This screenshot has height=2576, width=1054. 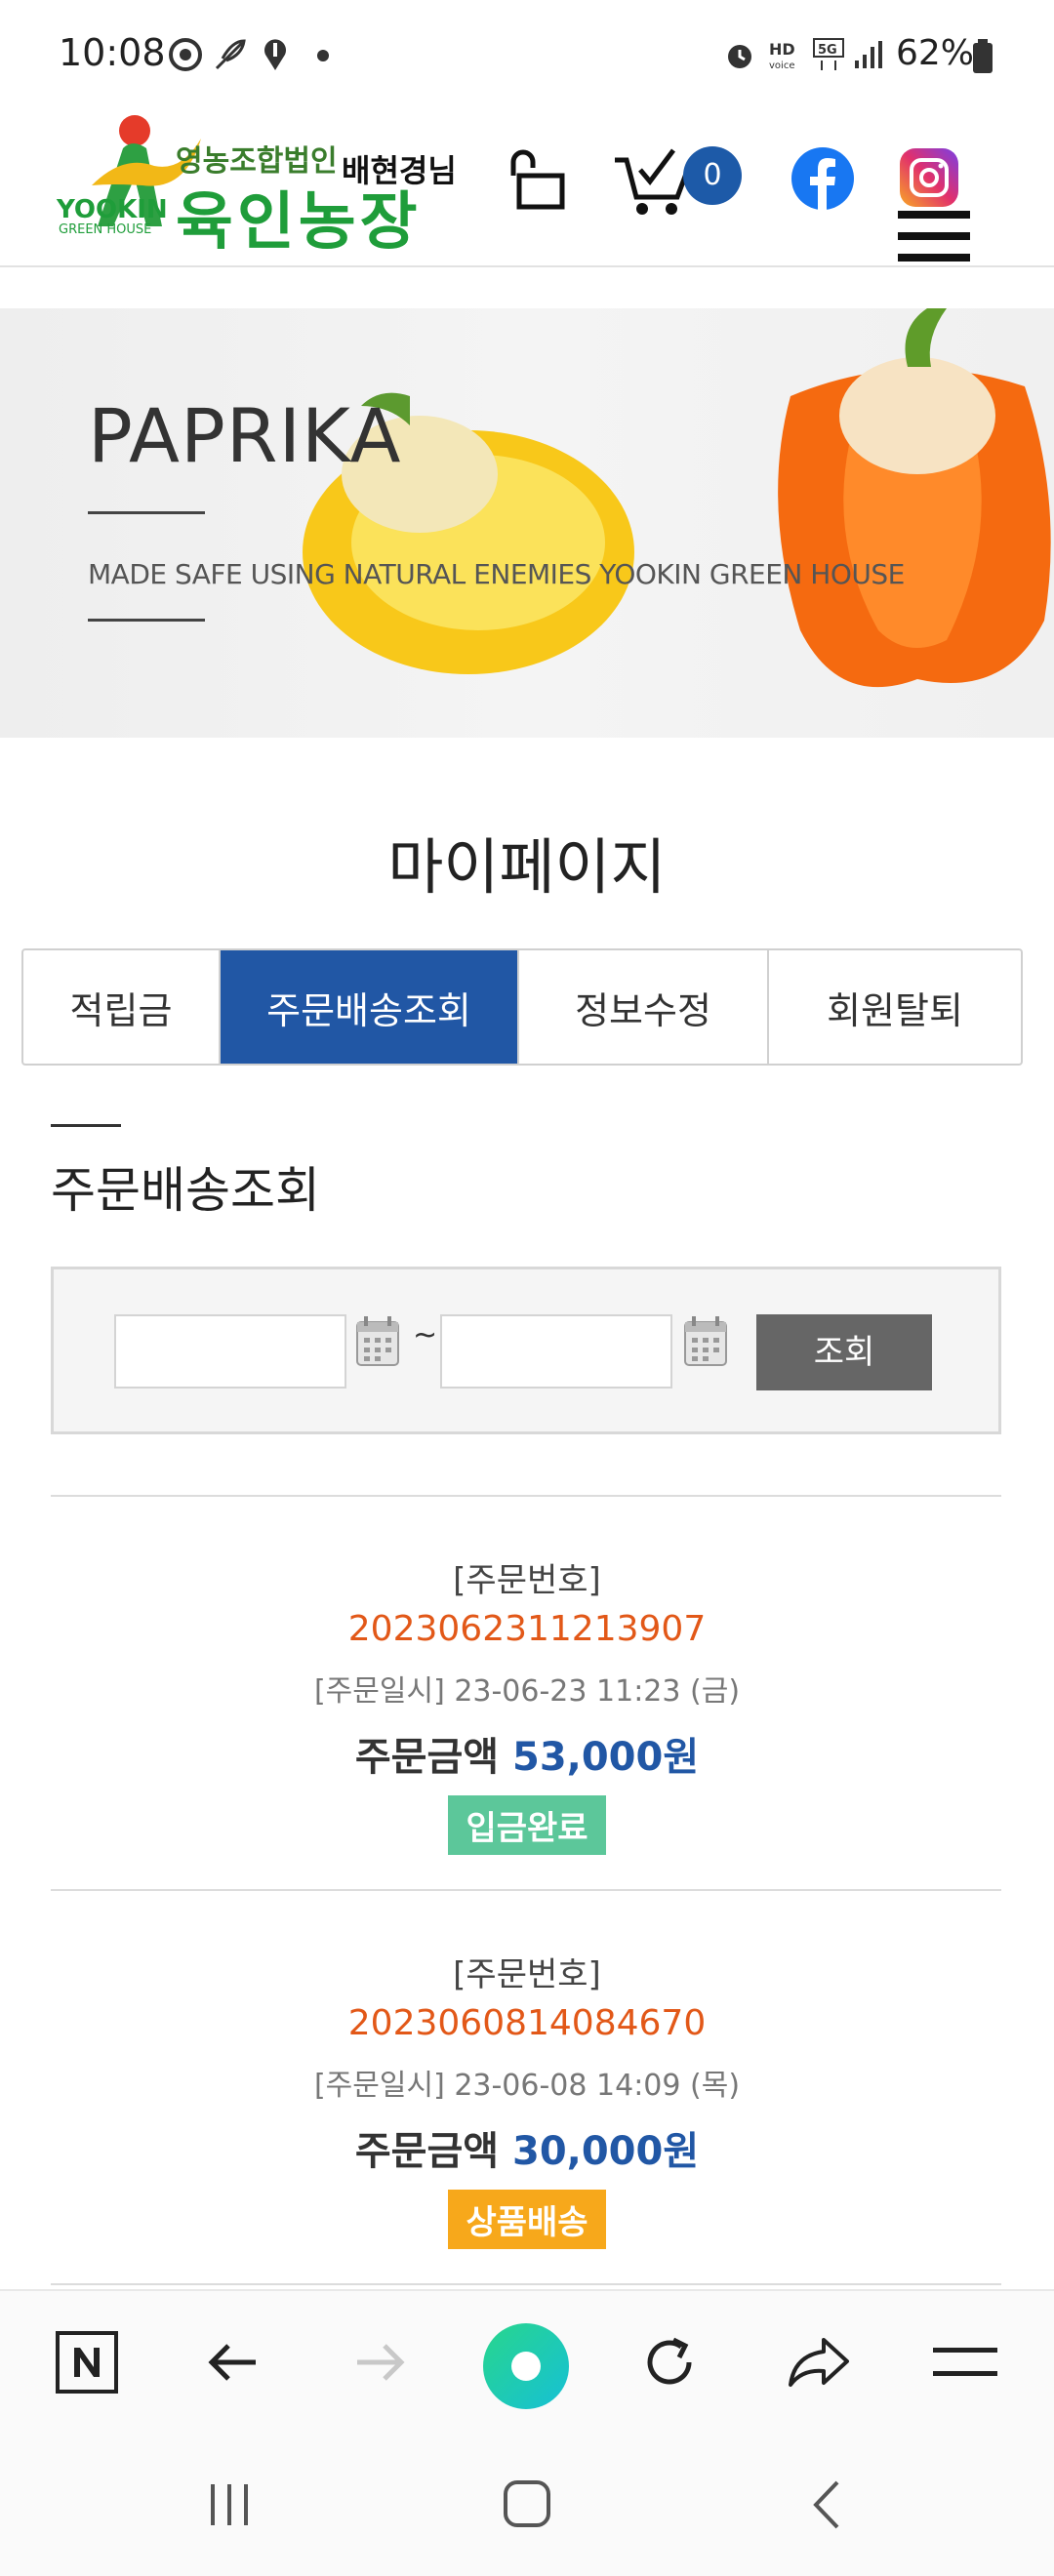 I want to click on order-status-badge: 상품배송, so click(x=527, y=2219).